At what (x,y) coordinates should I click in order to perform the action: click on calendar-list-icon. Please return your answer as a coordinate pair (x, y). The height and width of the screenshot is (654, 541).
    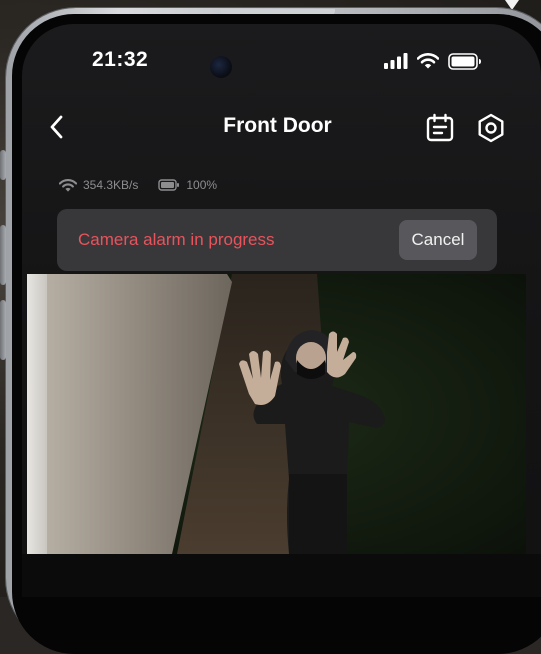
    Looking at the image, I should click on (440, 127).